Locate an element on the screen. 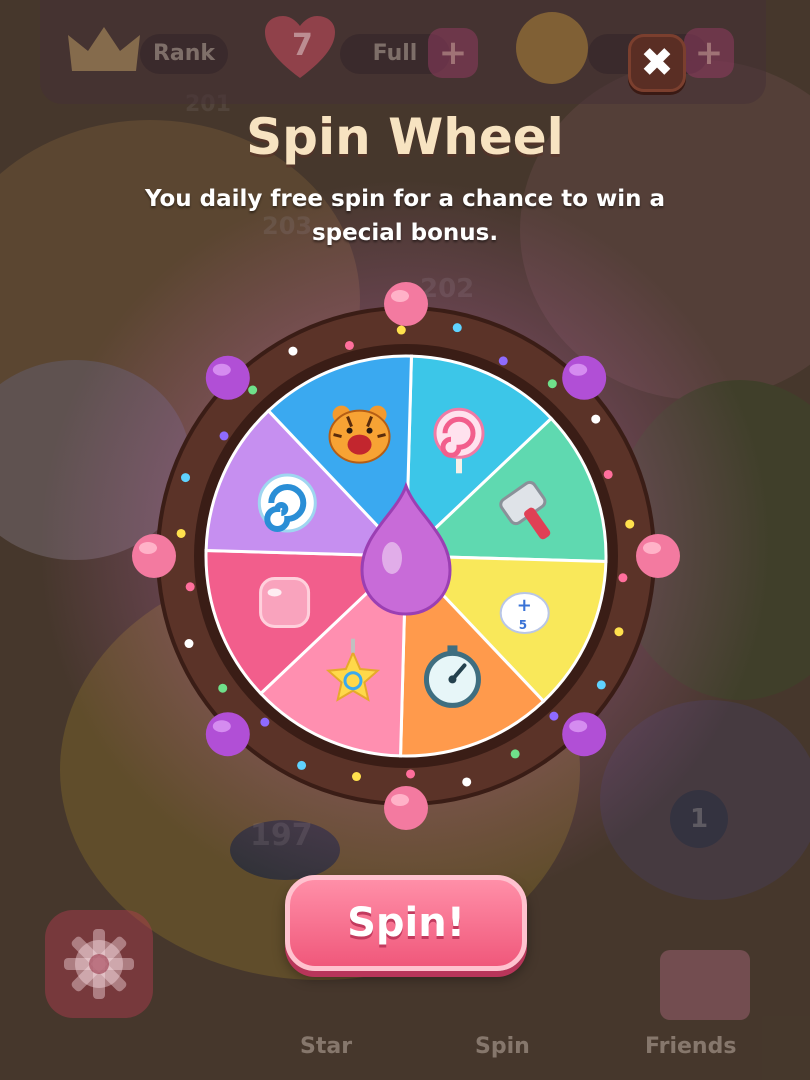 Image resolution: width=810 pixels, height=1080 pixels. close-button: ✖ is located at coordinates (657, 63).